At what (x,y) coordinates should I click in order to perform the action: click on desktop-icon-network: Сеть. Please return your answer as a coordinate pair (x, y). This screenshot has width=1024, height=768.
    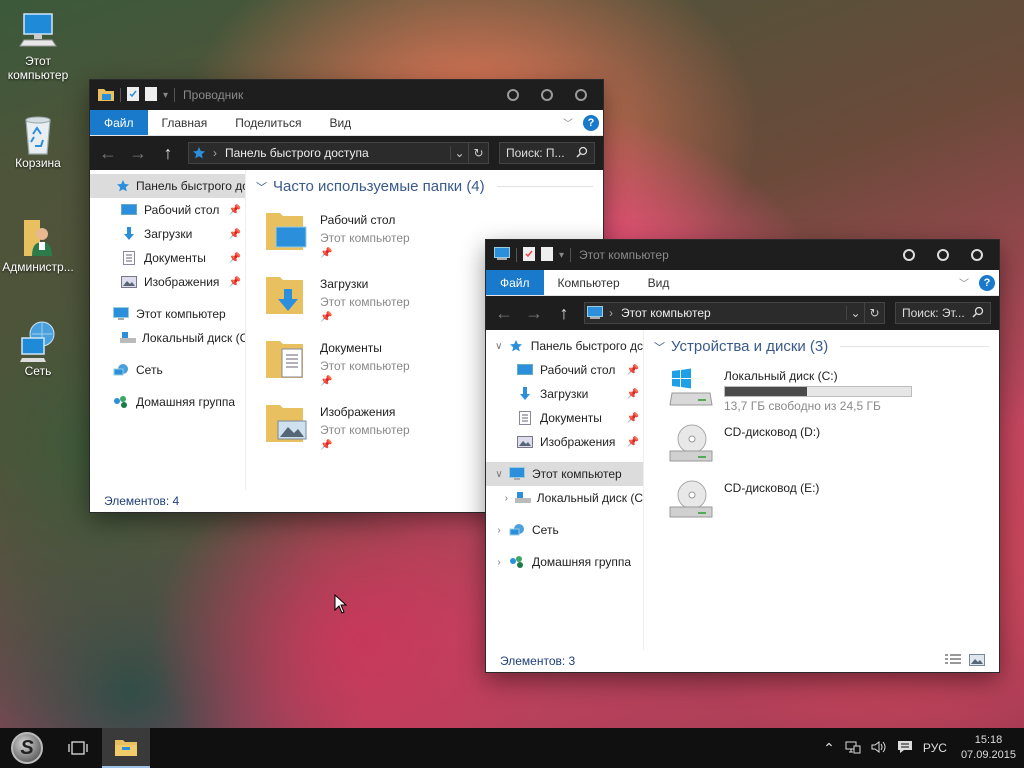
    Looking at the image, I should click on (38, 349).